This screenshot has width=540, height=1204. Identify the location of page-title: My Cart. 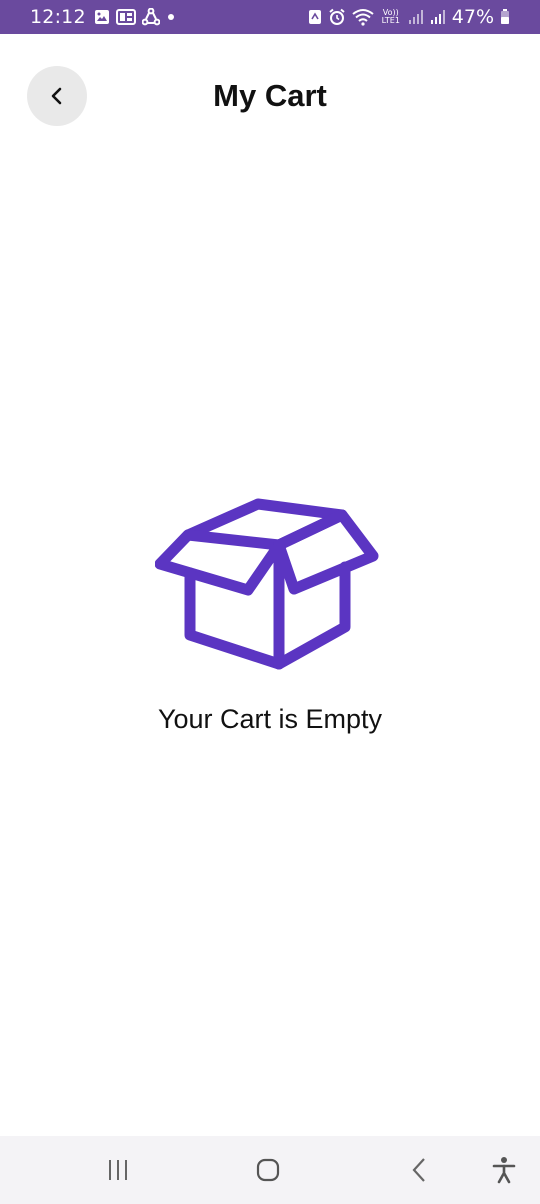
(270, 95).